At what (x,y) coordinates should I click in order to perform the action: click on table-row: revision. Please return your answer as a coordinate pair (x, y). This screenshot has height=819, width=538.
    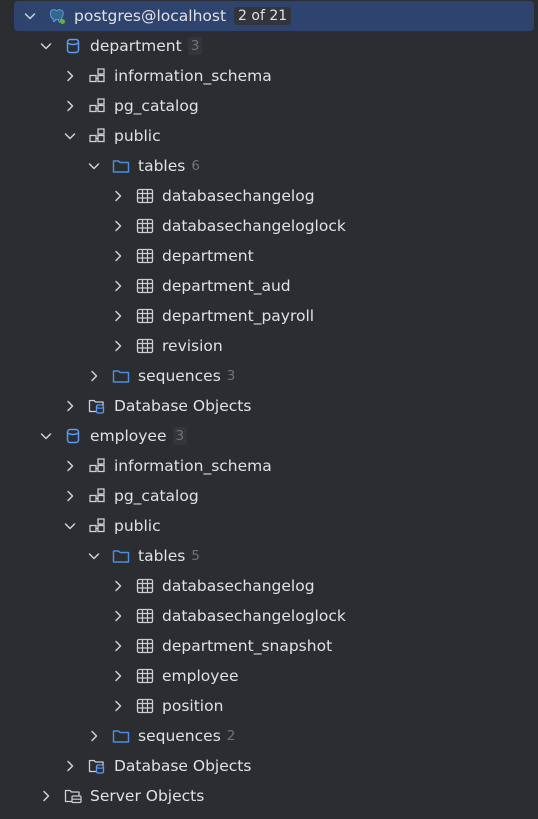
    Looking at the image, I should click on (269, 346).